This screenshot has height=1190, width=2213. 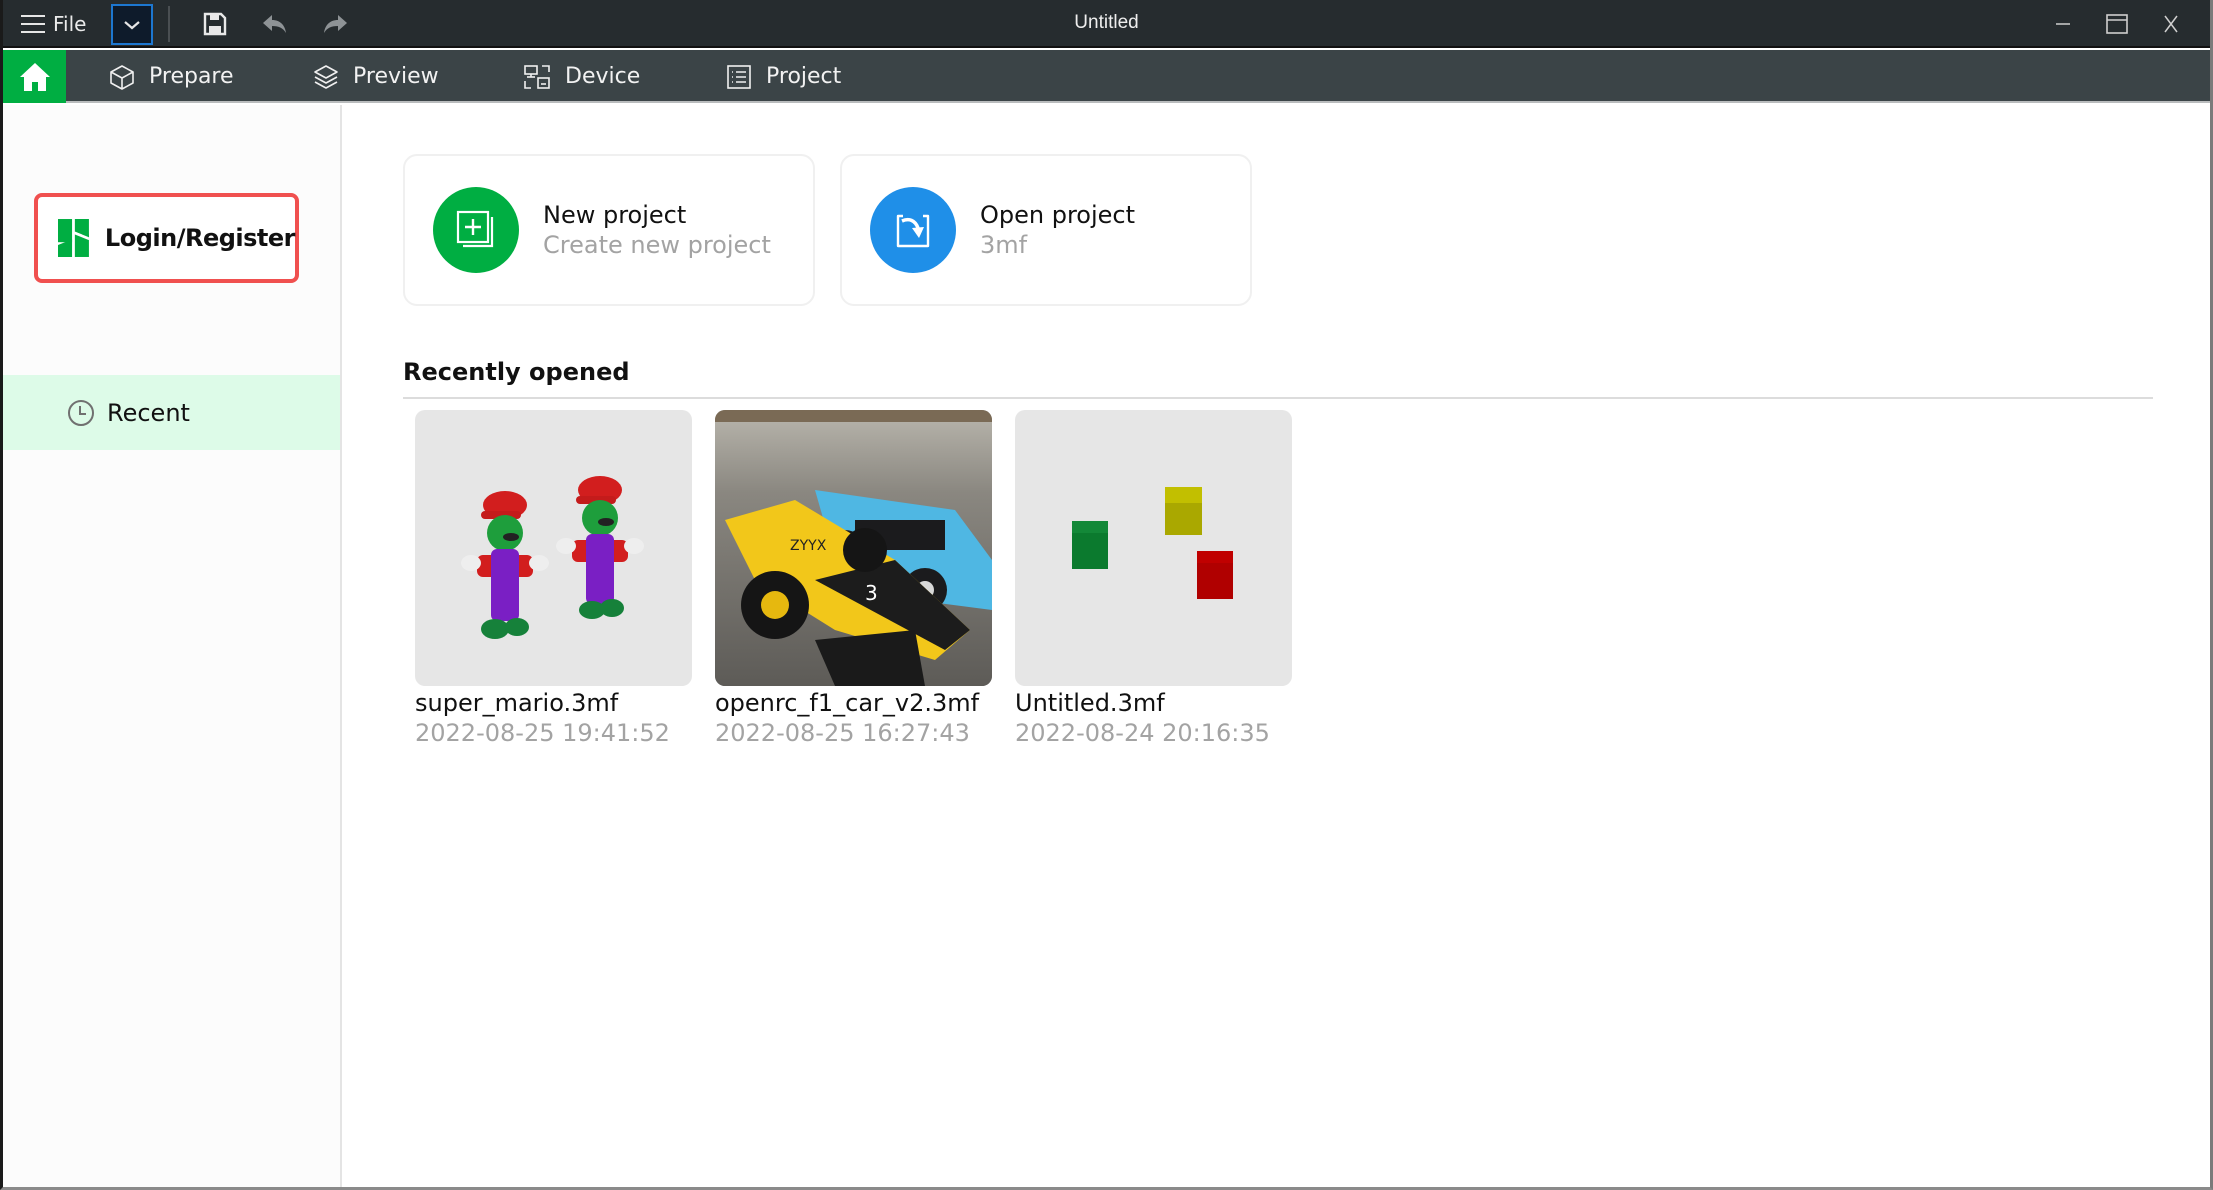 I want to click on tab-preview: Preview, so click(x=376, y=76).